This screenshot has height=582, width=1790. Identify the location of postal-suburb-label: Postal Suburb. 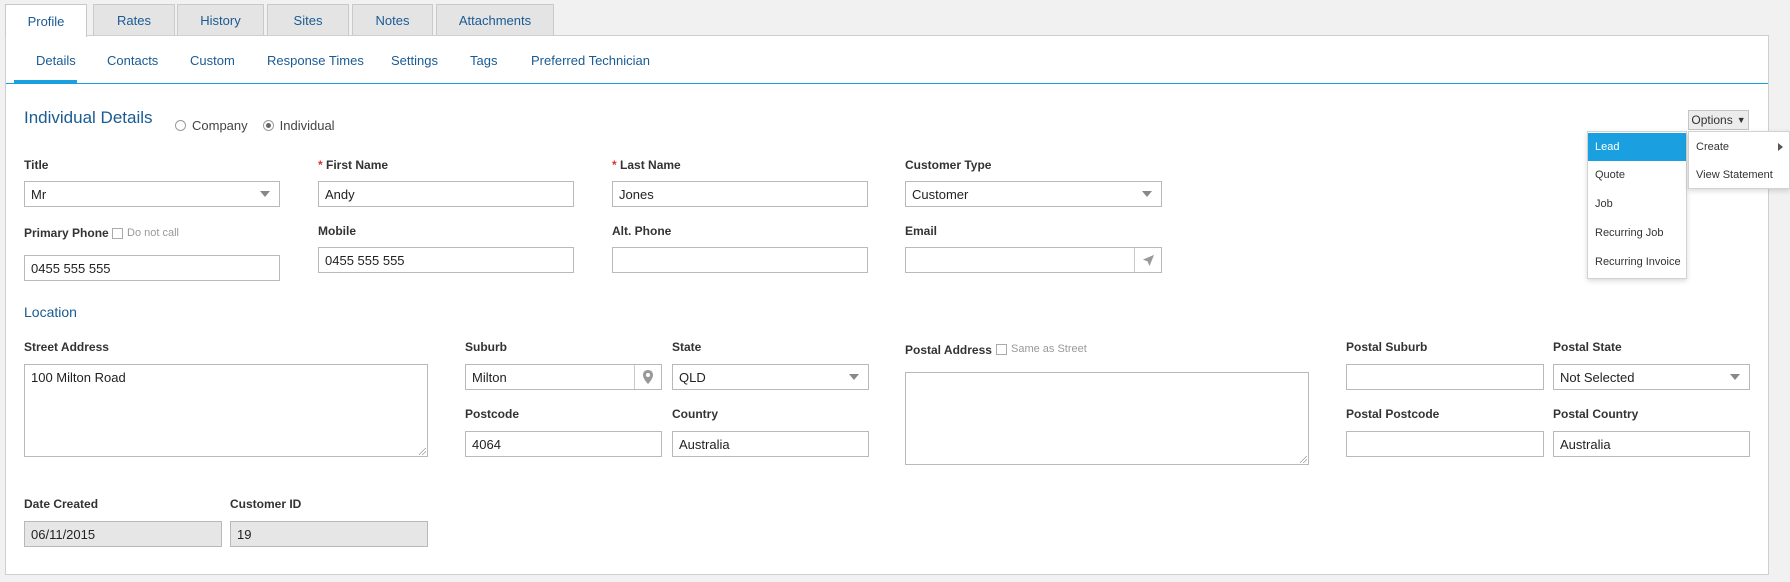
(1387, 347).